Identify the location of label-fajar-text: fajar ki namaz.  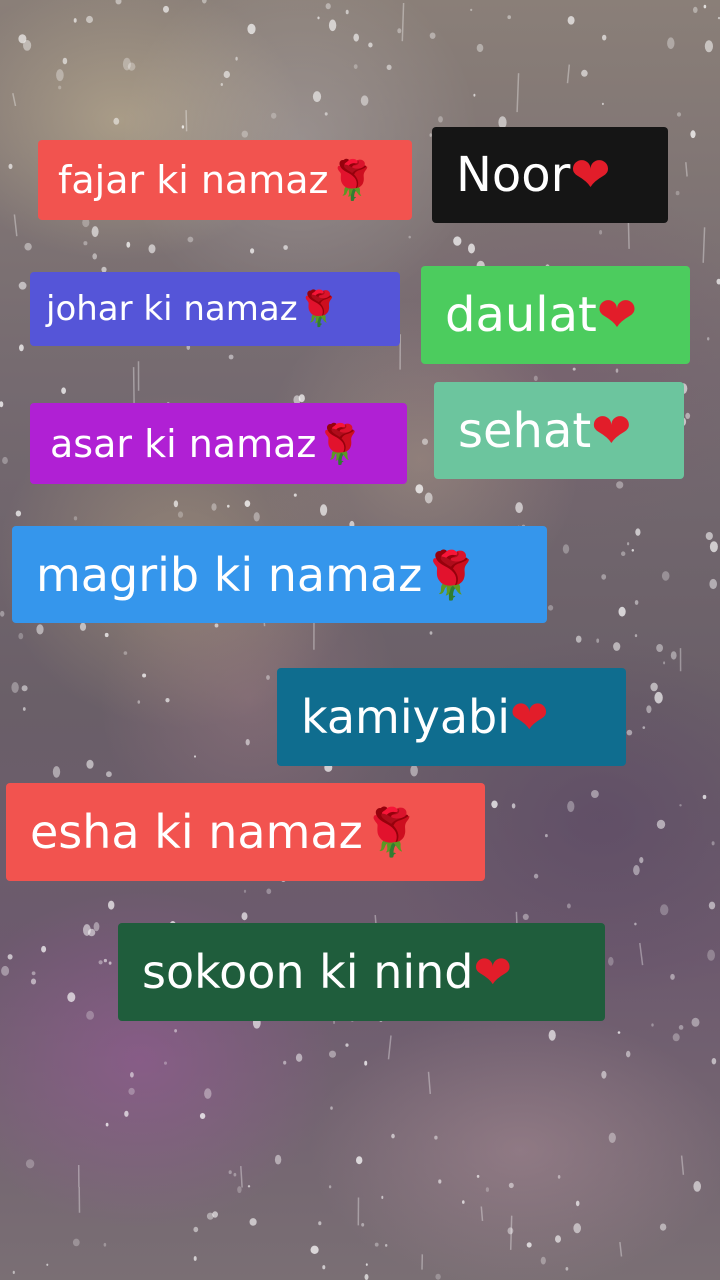
(193, 180).